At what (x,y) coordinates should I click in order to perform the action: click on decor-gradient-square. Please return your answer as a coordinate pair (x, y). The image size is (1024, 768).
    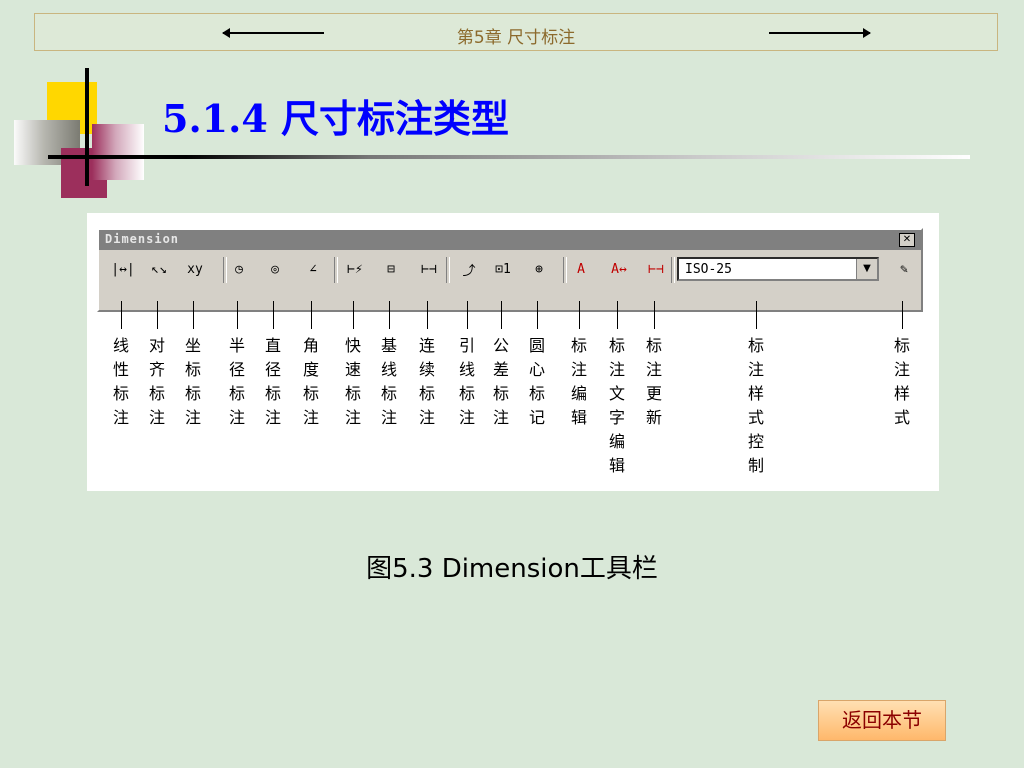
    Looking at the image, I should click on (118, 152).